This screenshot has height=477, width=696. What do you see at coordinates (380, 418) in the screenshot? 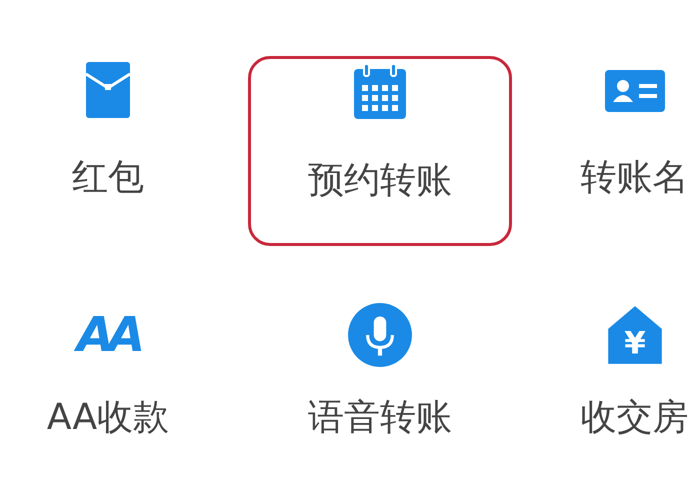
I see `shortcut-label: 语音转账` at bounding box center [380, 418].